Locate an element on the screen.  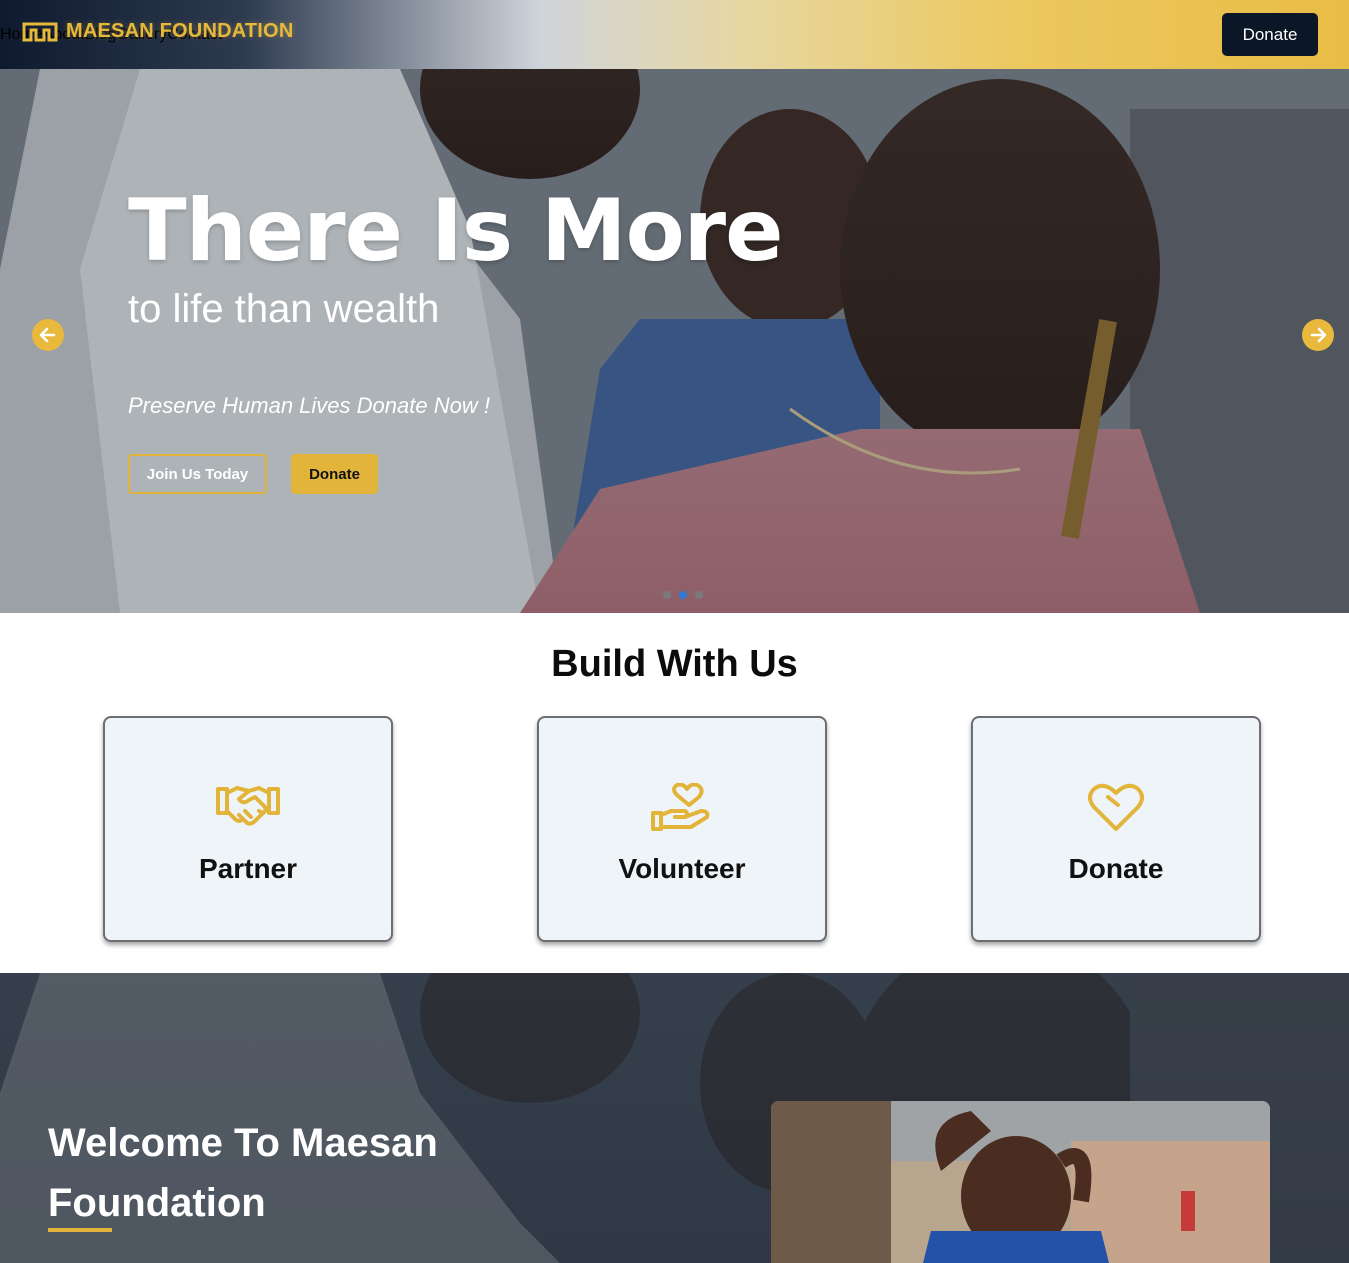
welcome-photo is located at coordinates (1020, 1182).